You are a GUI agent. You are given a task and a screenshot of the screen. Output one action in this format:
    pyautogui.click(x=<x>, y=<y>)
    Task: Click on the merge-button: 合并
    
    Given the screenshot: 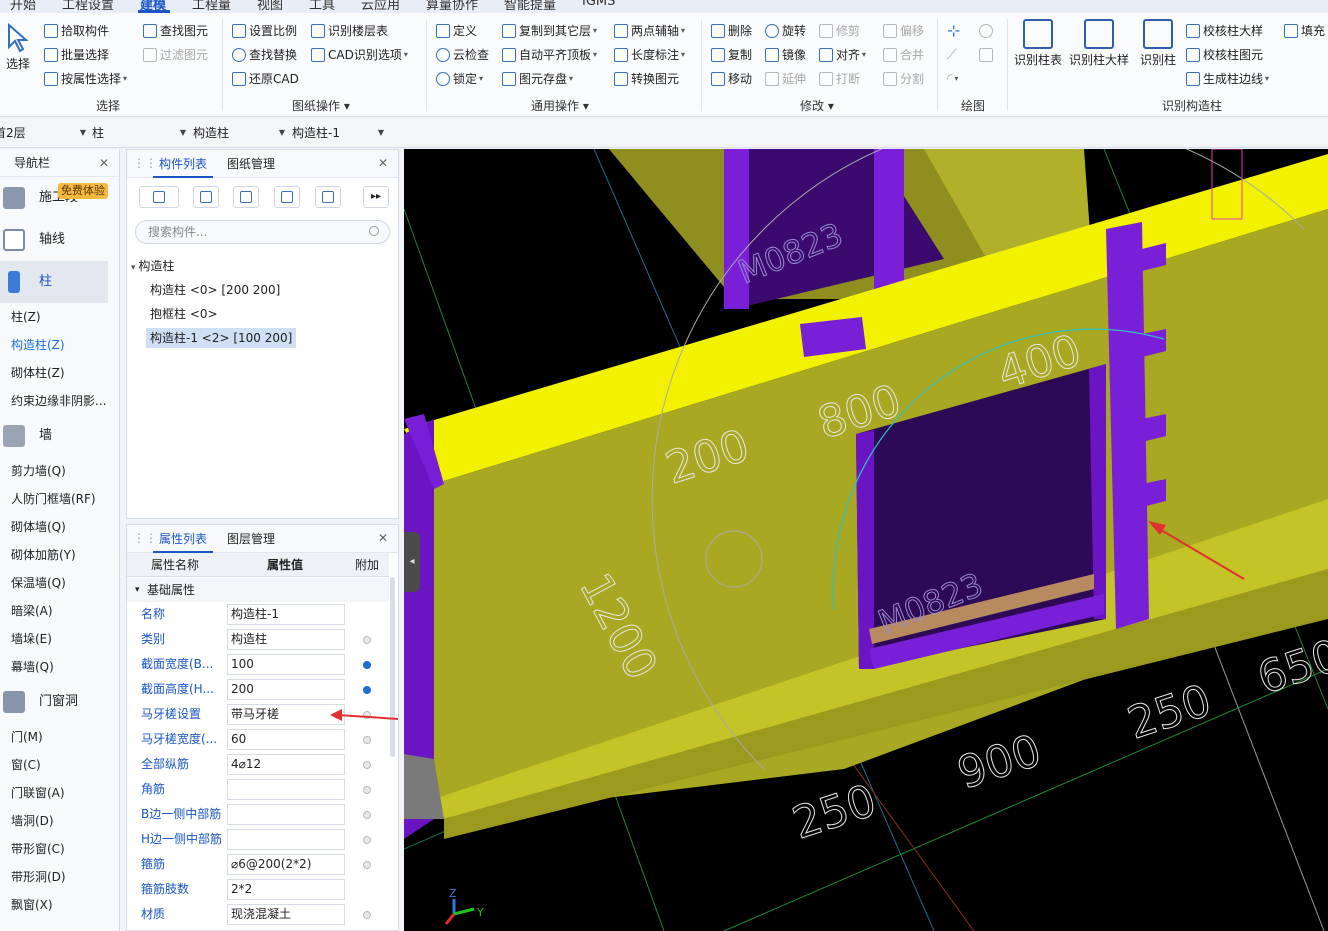 What is the action you would take?
    pyautogui.click(x=903, y=55)
    